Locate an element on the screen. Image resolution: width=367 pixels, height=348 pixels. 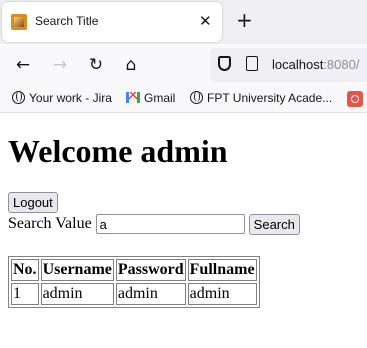
column-header-username: Username is located at coordinates (77, 270).